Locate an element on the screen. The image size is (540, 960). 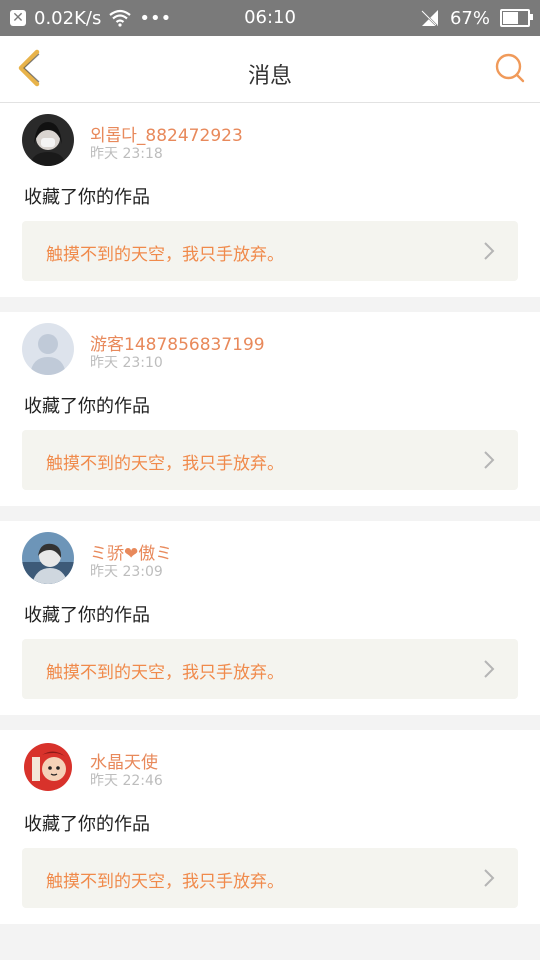
header-bar: 消息 is located at coordinates (270, 69).